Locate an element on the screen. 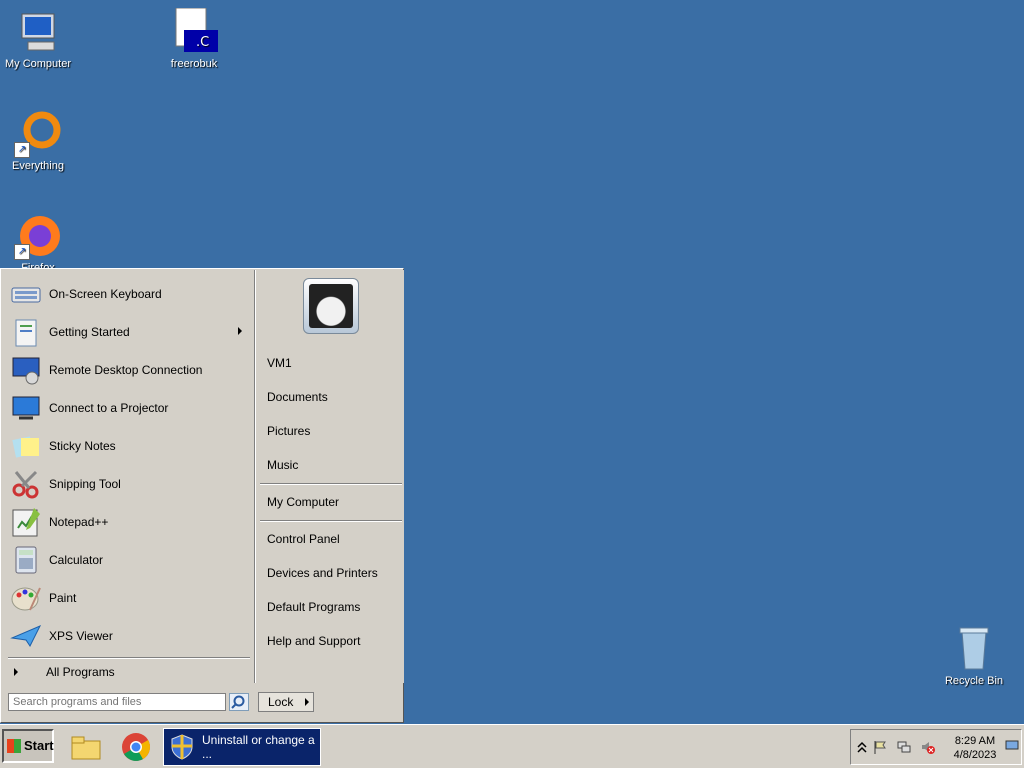 This screenshot has height=768, width=1024. search-input is located at coordinates (117, 702).